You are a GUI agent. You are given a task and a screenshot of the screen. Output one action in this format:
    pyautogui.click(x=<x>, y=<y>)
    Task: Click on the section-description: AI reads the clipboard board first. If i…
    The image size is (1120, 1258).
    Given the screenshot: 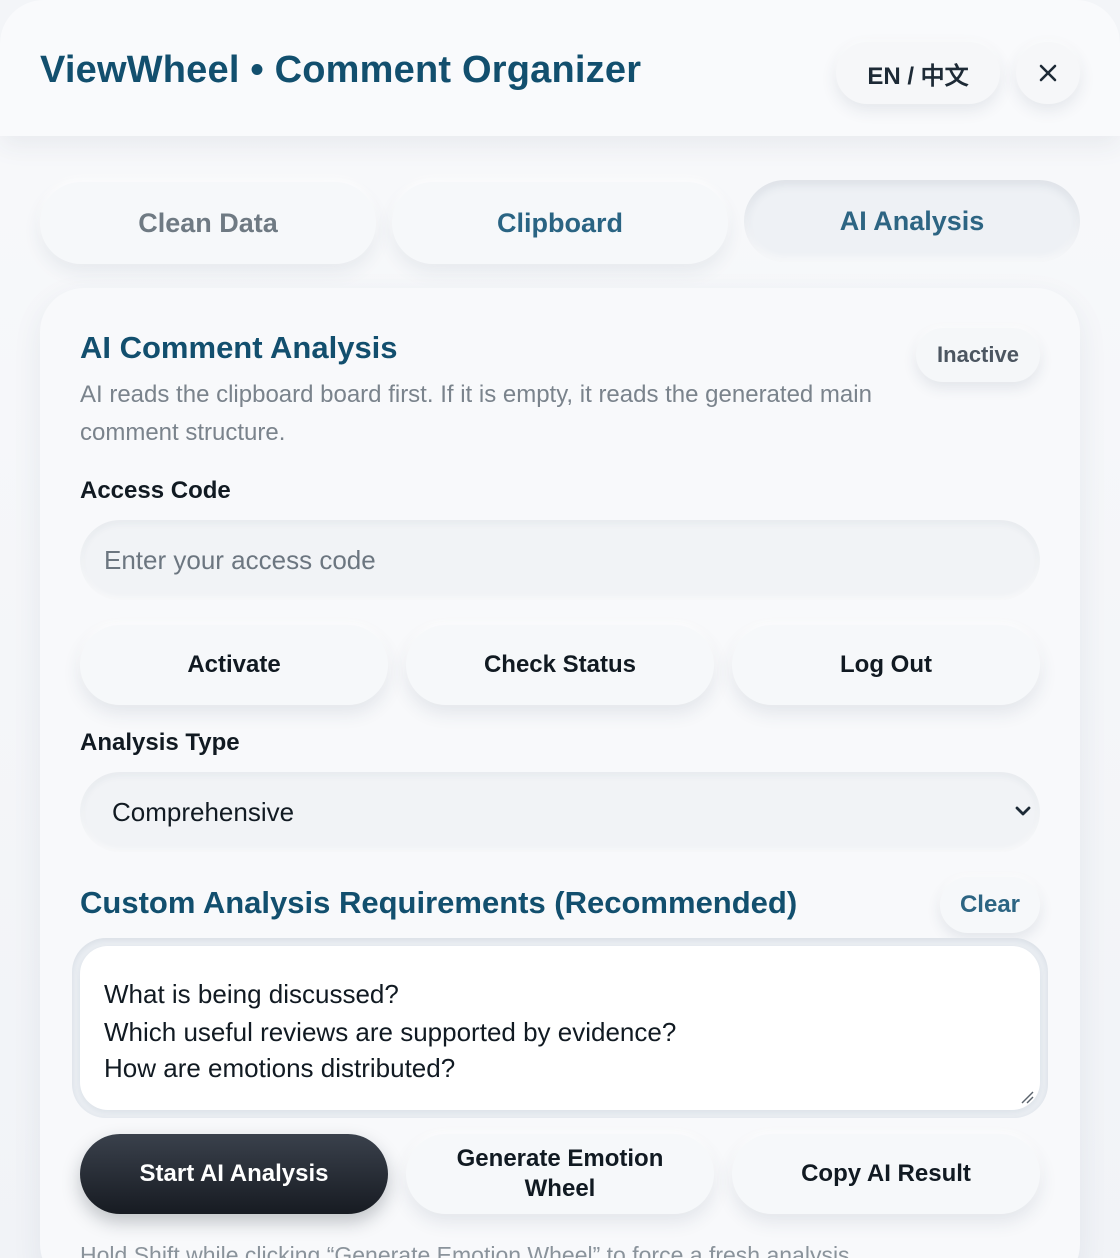 What is the action you would take?
    pyautogui.click(x=476, y=413)
    